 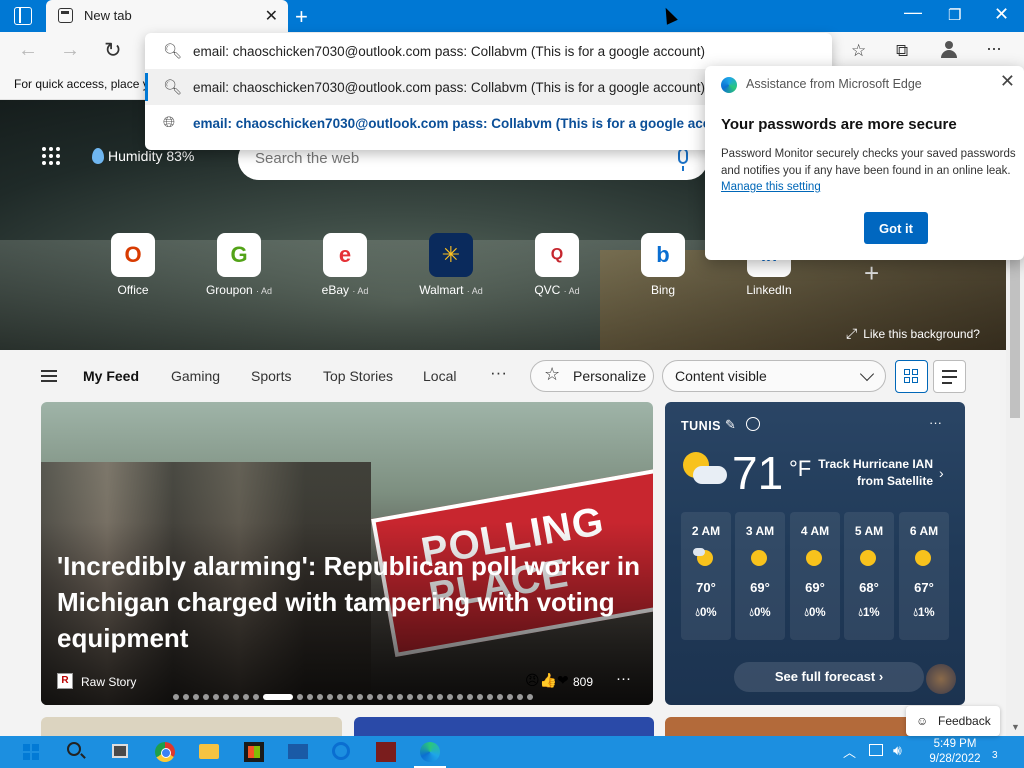 What do you see at coordinates (913, 12) in the screenshot?
I see `minimize-button: —` at bounding box center [913, 12].